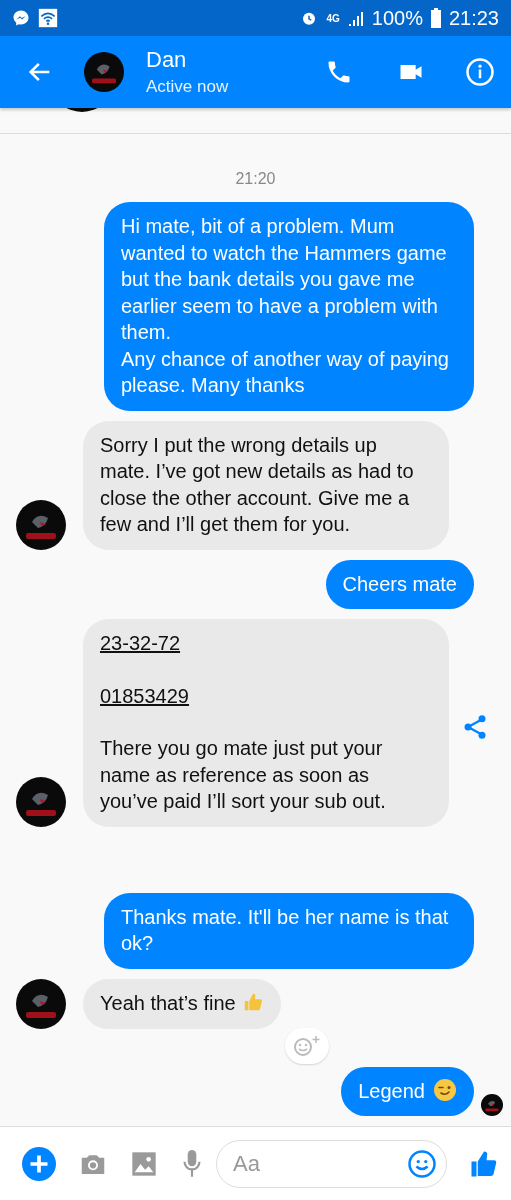 The width and height of the screenshot is (511, 1200). I want to click on network-type: 4G, so click(333, 18).